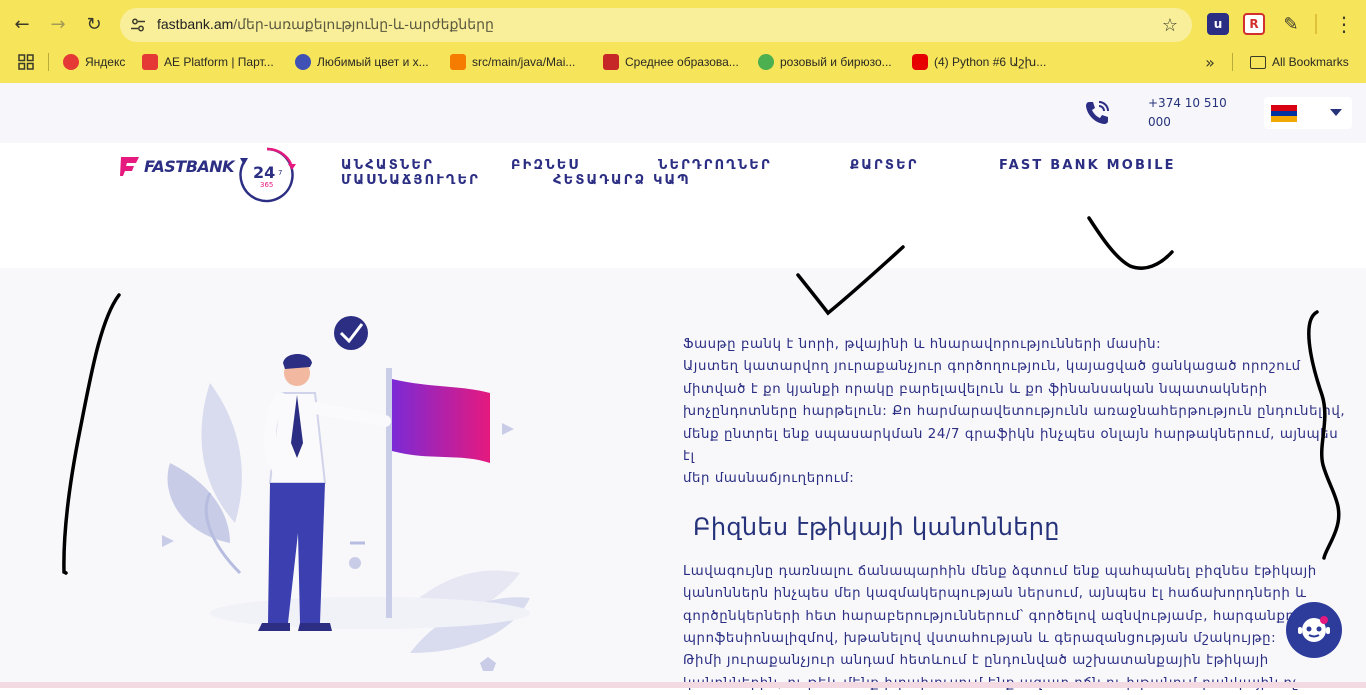 The image size is (1366, 695). What do you see at coordinates (766, 62) in the screenshot?
I see `google-icon` at bounding box center [766, 62].